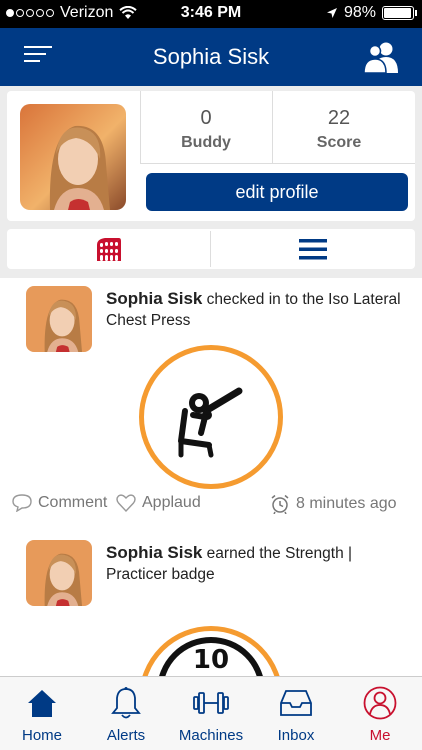 This screenshot has width=422, height=750. I want to click on bottom-tab-bar: Home Alerts Machines Inbox Me, so click(211, 713).